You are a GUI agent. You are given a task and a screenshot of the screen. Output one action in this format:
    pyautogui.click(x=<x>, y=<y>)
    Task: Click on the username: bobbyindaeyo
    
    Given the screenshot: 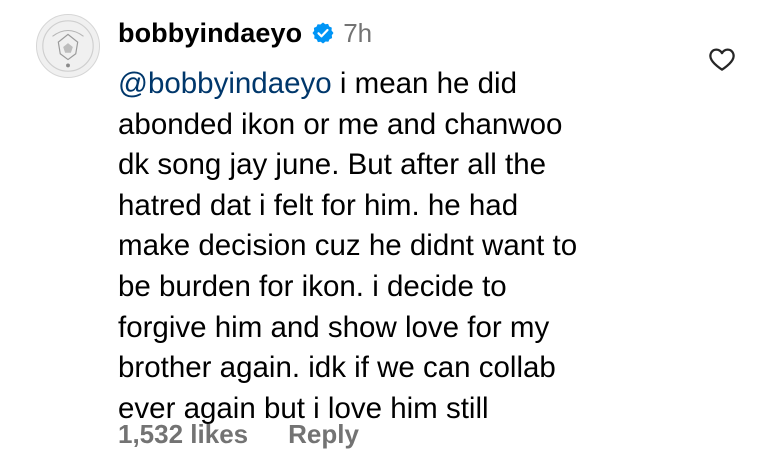 What is the action you would take?
    pyautogui.click(x=210, y=33)
    